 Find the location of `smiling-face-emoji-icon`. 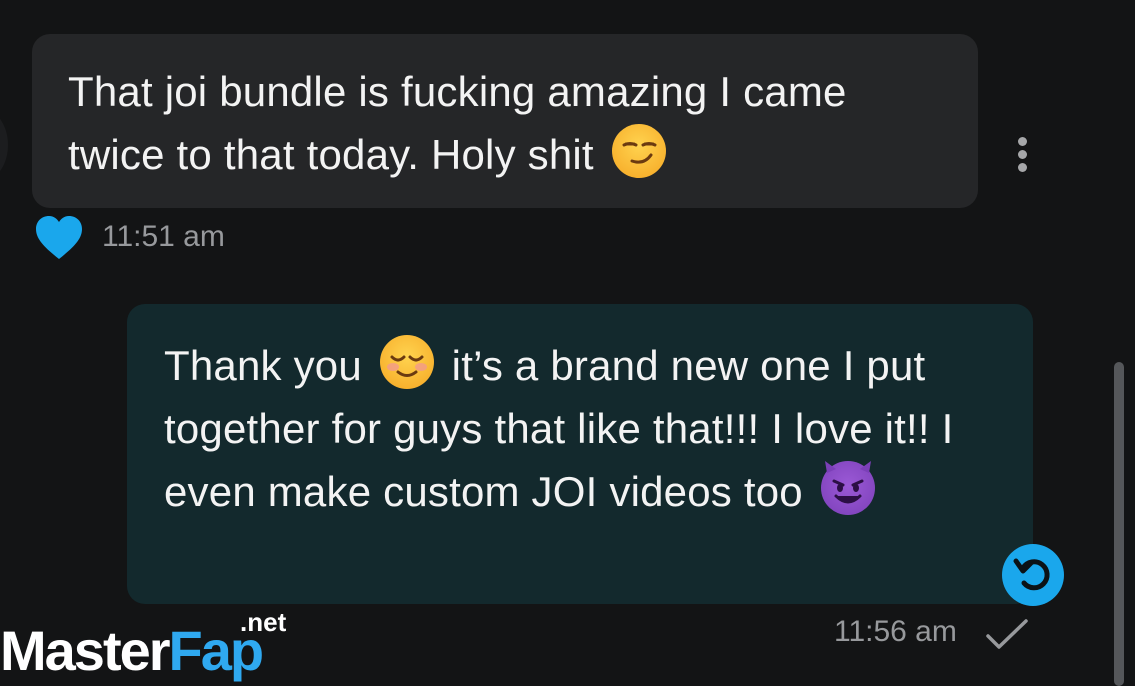

smiling-face-emoji-icon is located at coordinates (406, 362).